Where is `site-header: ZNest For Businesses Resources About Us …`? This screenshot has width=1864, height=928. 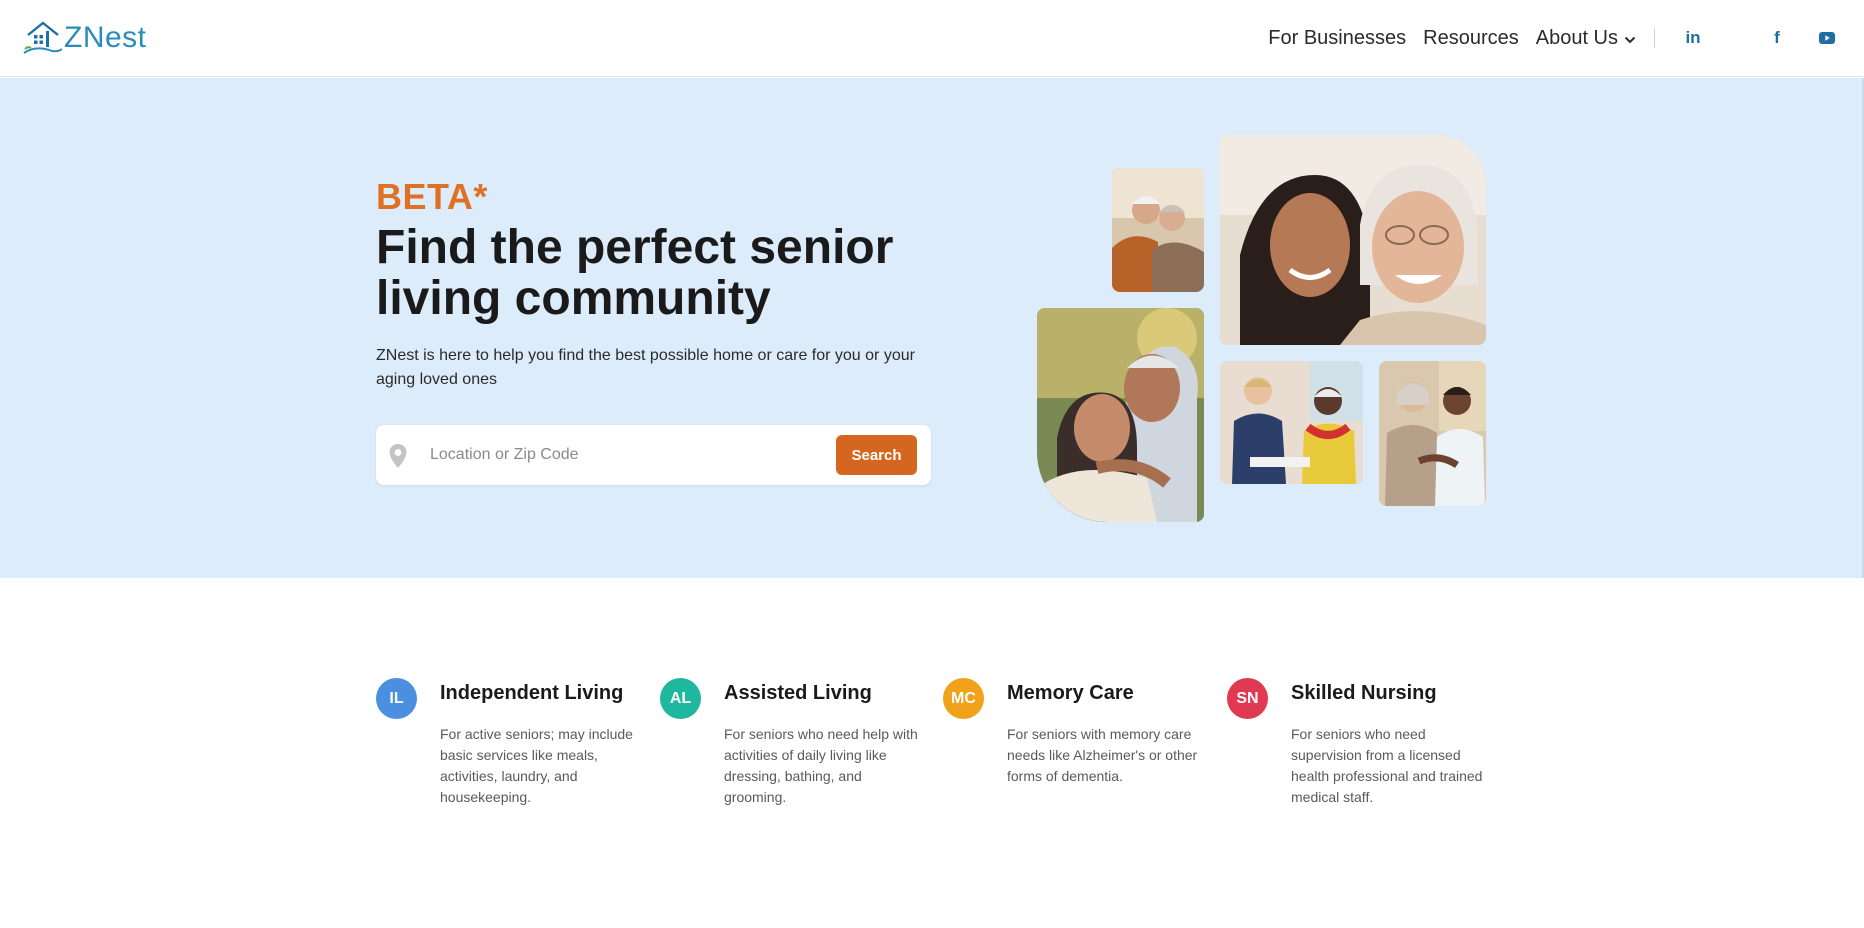
site-header: ZNest For Businesses Resources About Us … is located at coordinates (932, 38).